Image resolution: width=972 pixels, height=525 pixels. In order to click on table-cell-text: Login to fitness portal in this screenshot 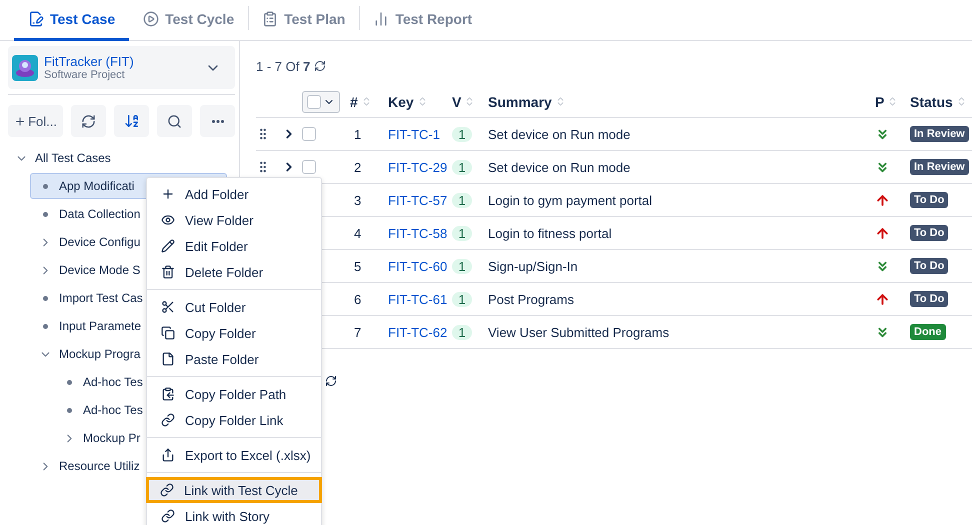, I will do `click(550, 233)`.